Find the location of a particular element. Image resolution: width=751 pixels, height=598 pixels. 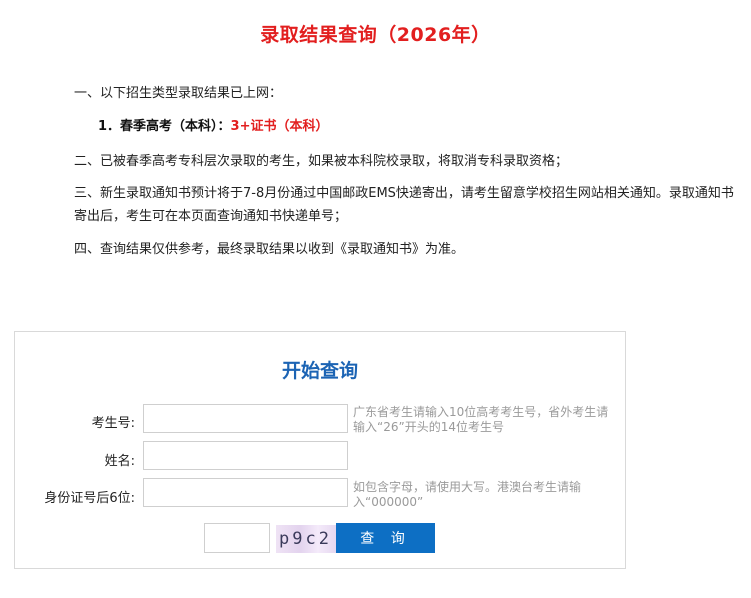

notice-item-1: 一、以下招生类型录取结果已上网： is located at coordinates (178, 93).